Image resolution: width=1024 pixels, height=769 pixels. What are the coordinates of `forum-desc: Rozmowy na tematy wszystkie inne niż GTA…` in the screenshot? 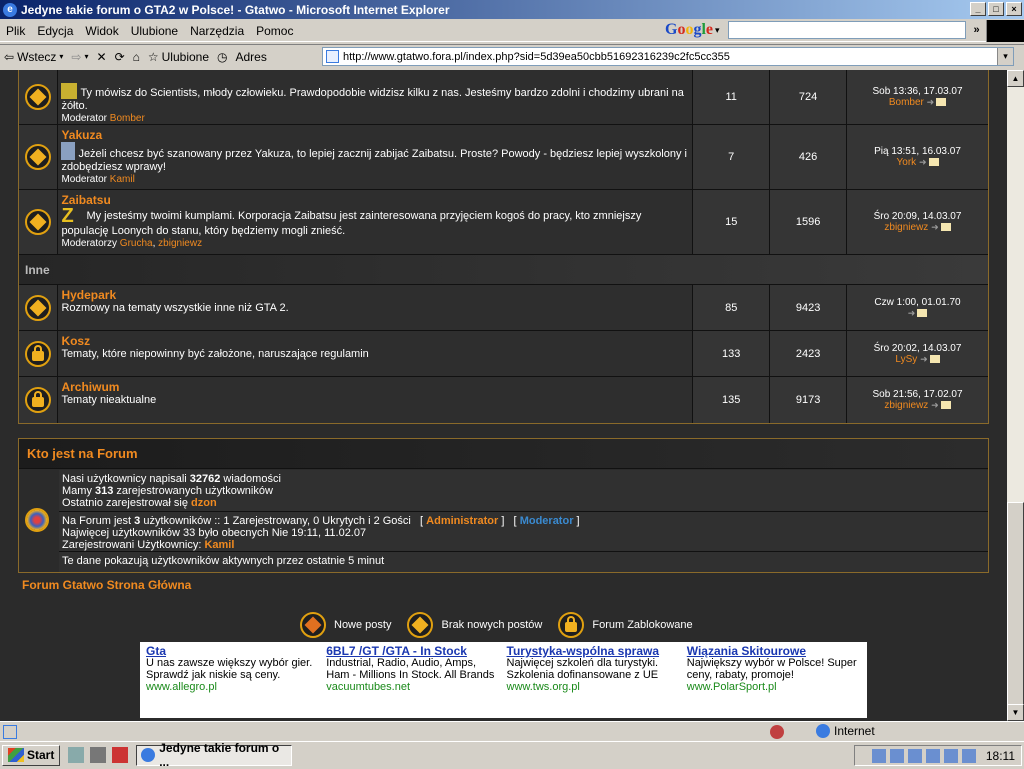 It's located at (175, 308).